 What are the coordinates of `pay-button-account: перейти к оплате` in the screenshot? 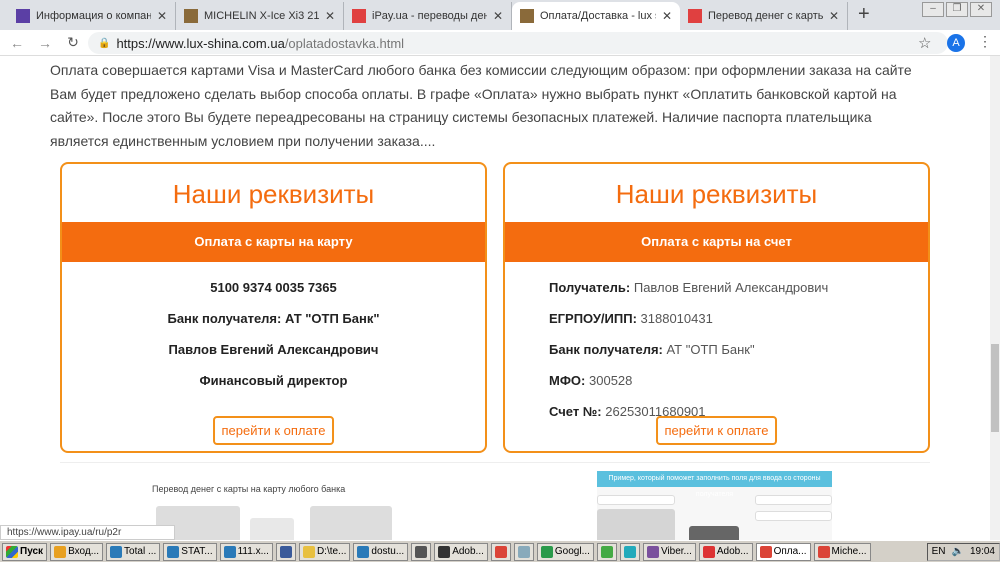 It's located at (716, 430).